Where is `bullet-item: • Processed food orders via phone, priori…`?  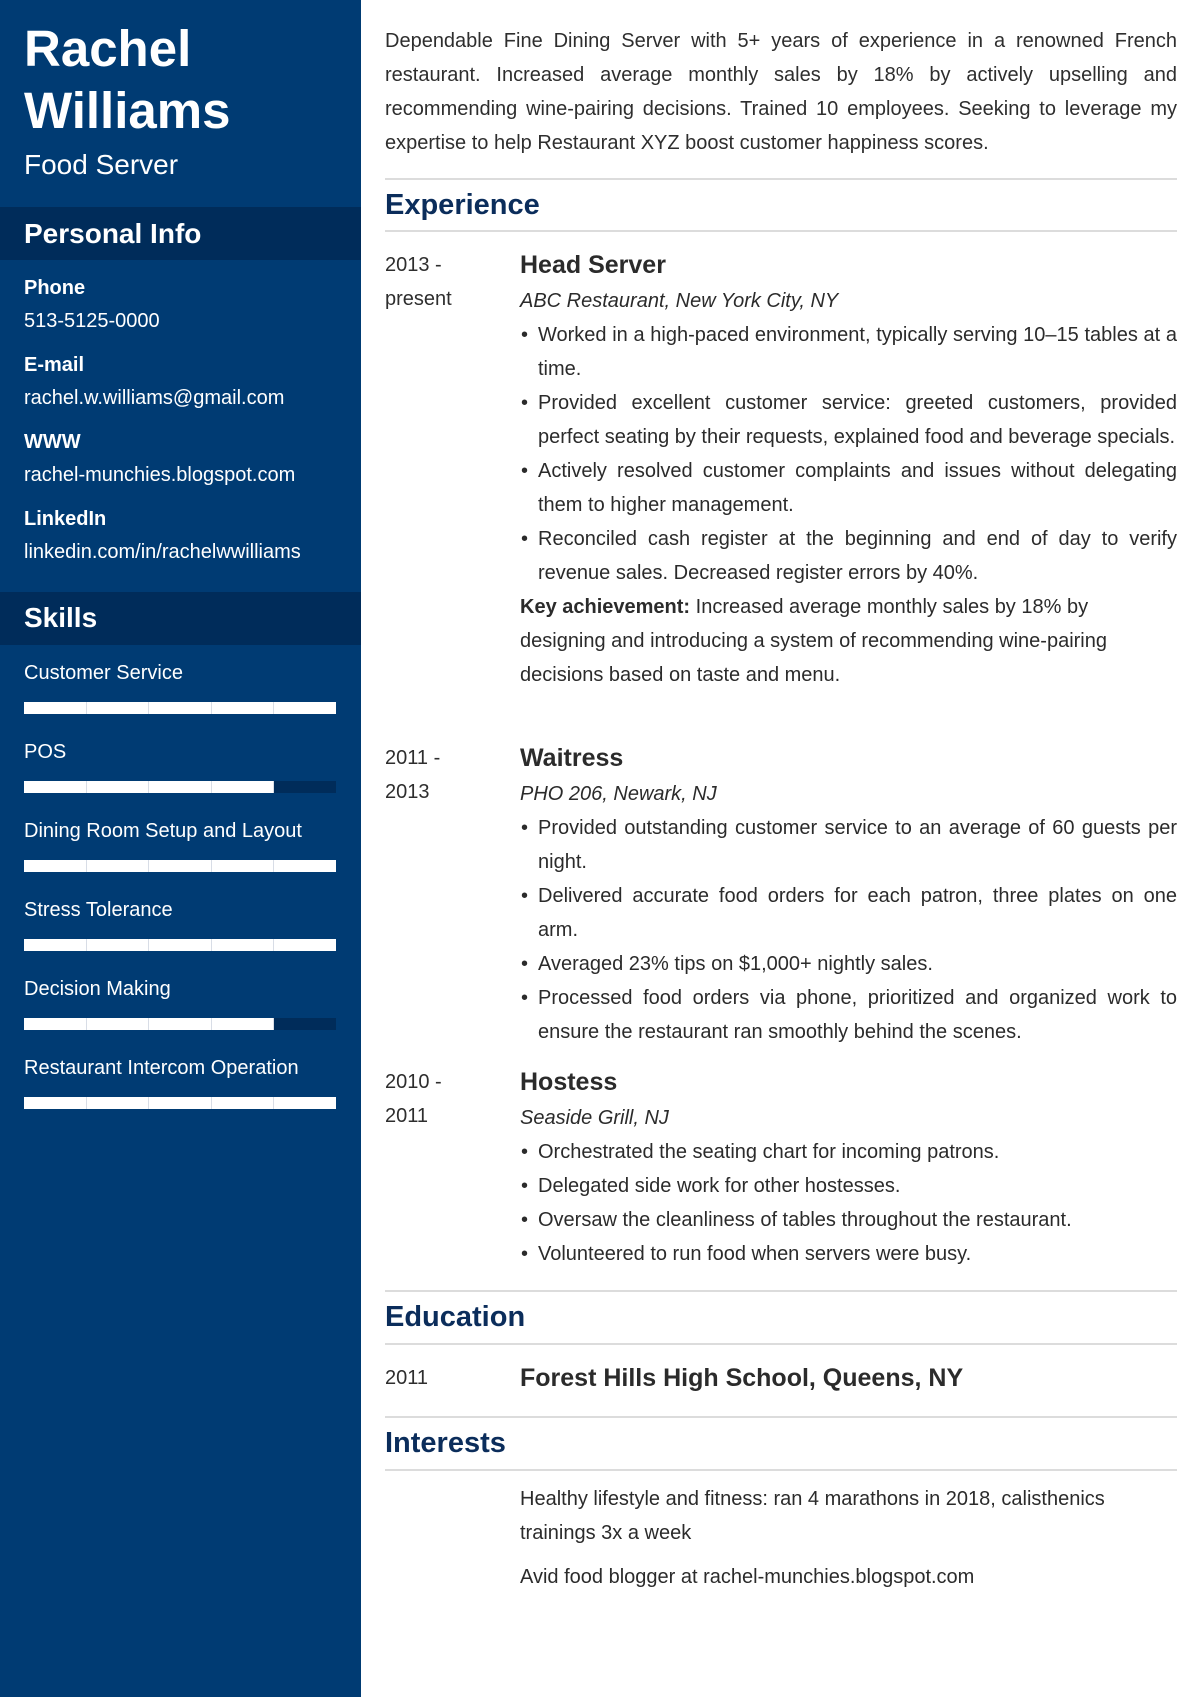
bullet-item: • Processed food orders via phone, priori… is located at coordinates (848, 1015).